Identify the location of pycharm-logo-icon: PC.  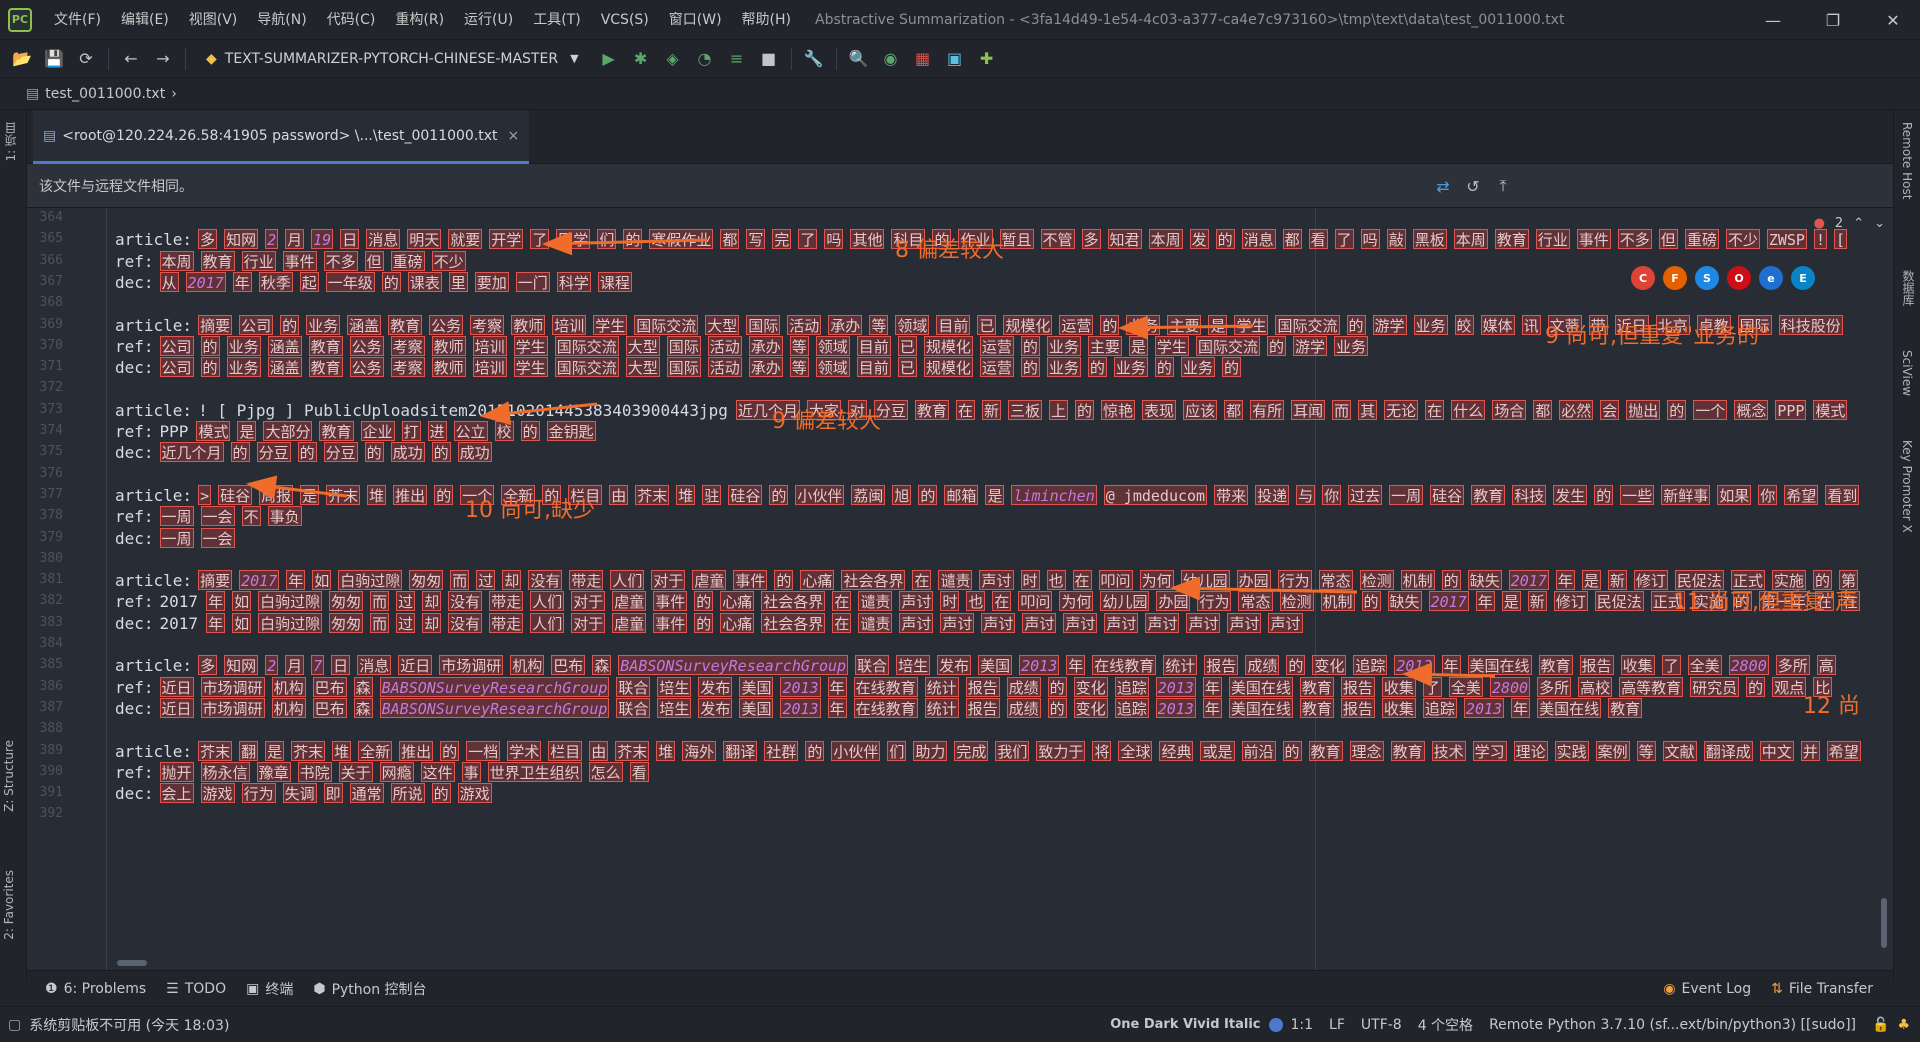
(20, 19).